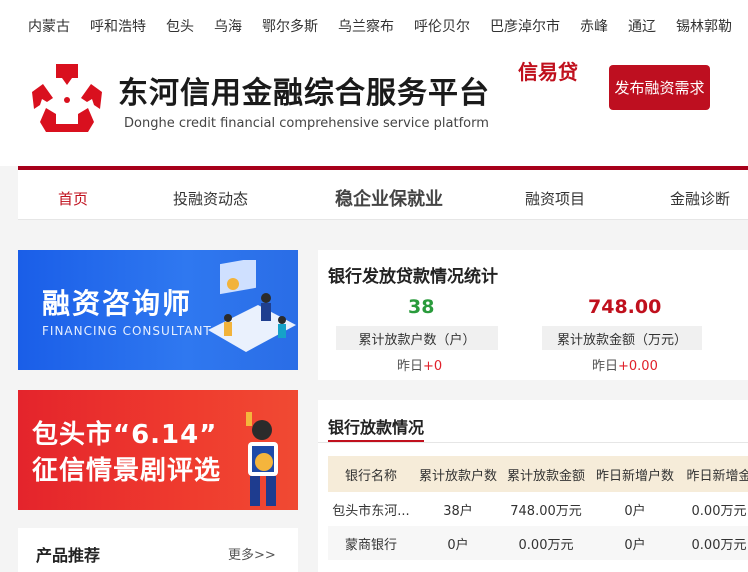 The image size is (748, 572). I want to click on table-header-row: 银行名称 累计放款户数 累计放款金额 昨日新增户数 昨日新增金, so click(538, 474).